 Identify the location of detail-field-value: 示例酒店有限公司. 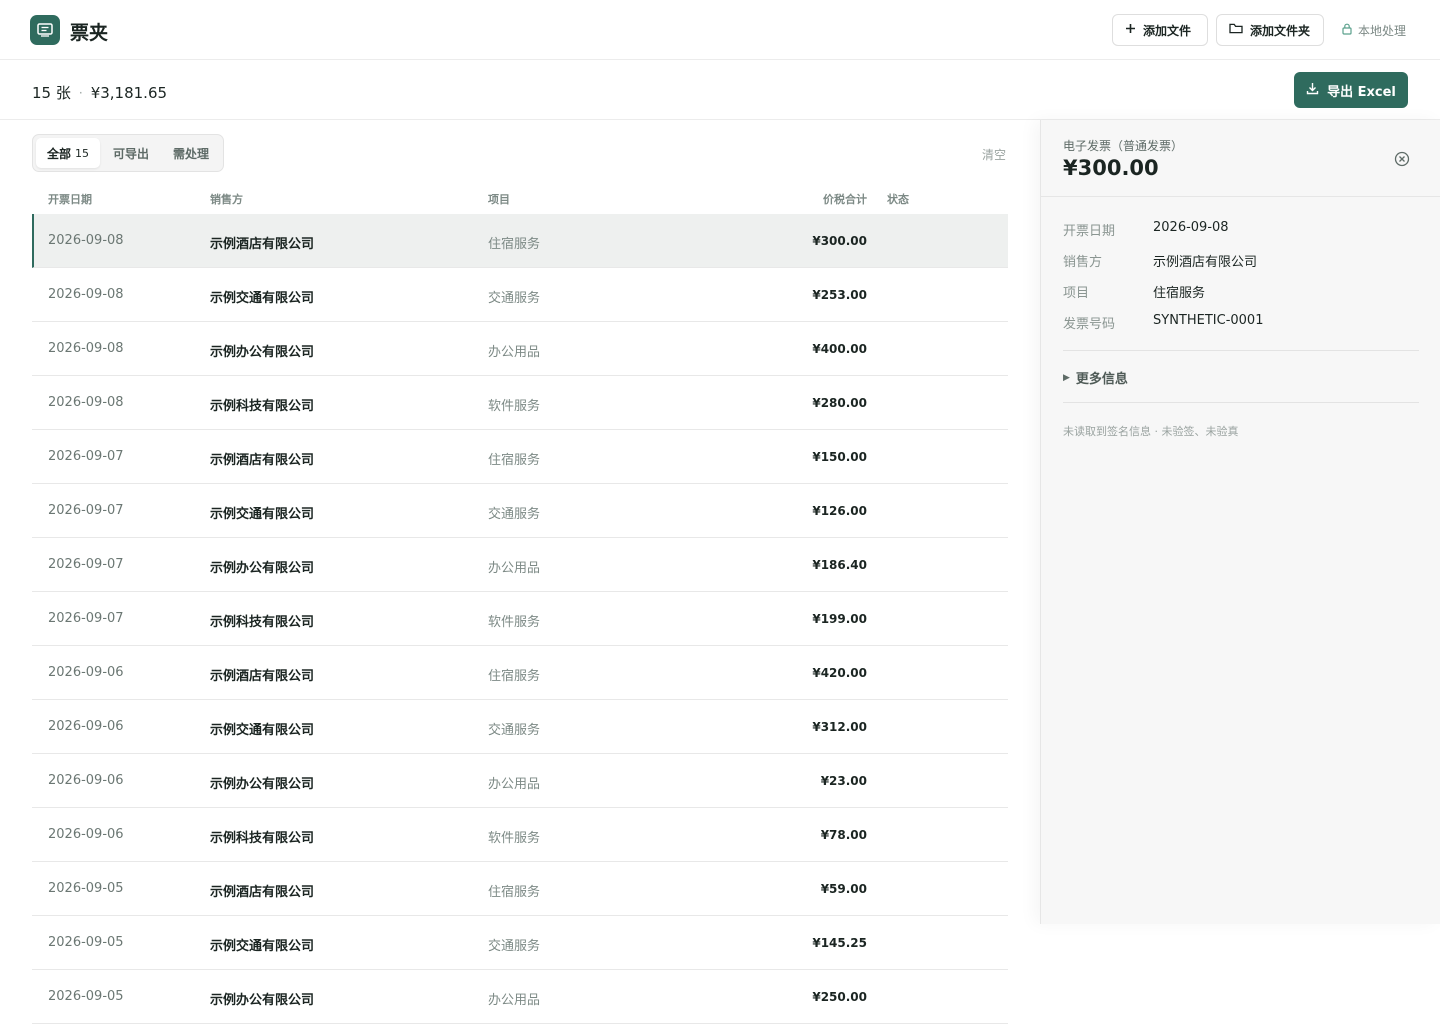
(1205, 262).